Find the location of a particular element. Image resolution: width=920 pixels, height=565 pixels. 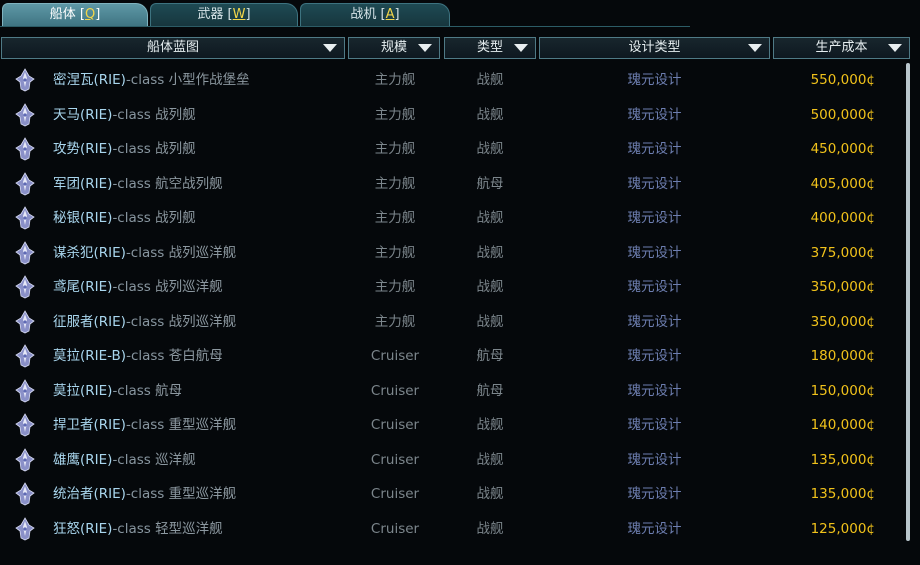

hull-name: 谋杀犯(RIE) is located at coordinates (89, 252).